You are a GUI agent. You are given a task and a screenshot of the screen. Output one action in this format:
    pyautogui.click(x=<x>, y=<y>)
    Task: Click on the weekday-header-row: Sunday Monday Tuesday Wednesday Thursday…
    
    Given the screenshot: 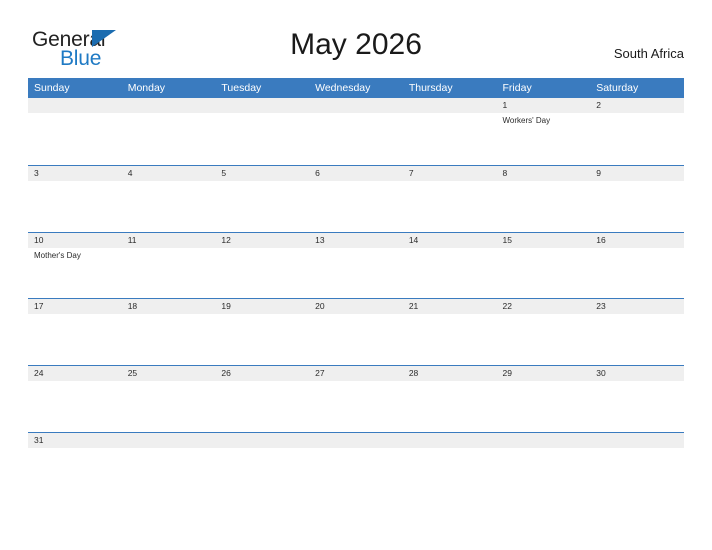 What is the action you would take?
    pyautogui.click(x=356, y=88)
    